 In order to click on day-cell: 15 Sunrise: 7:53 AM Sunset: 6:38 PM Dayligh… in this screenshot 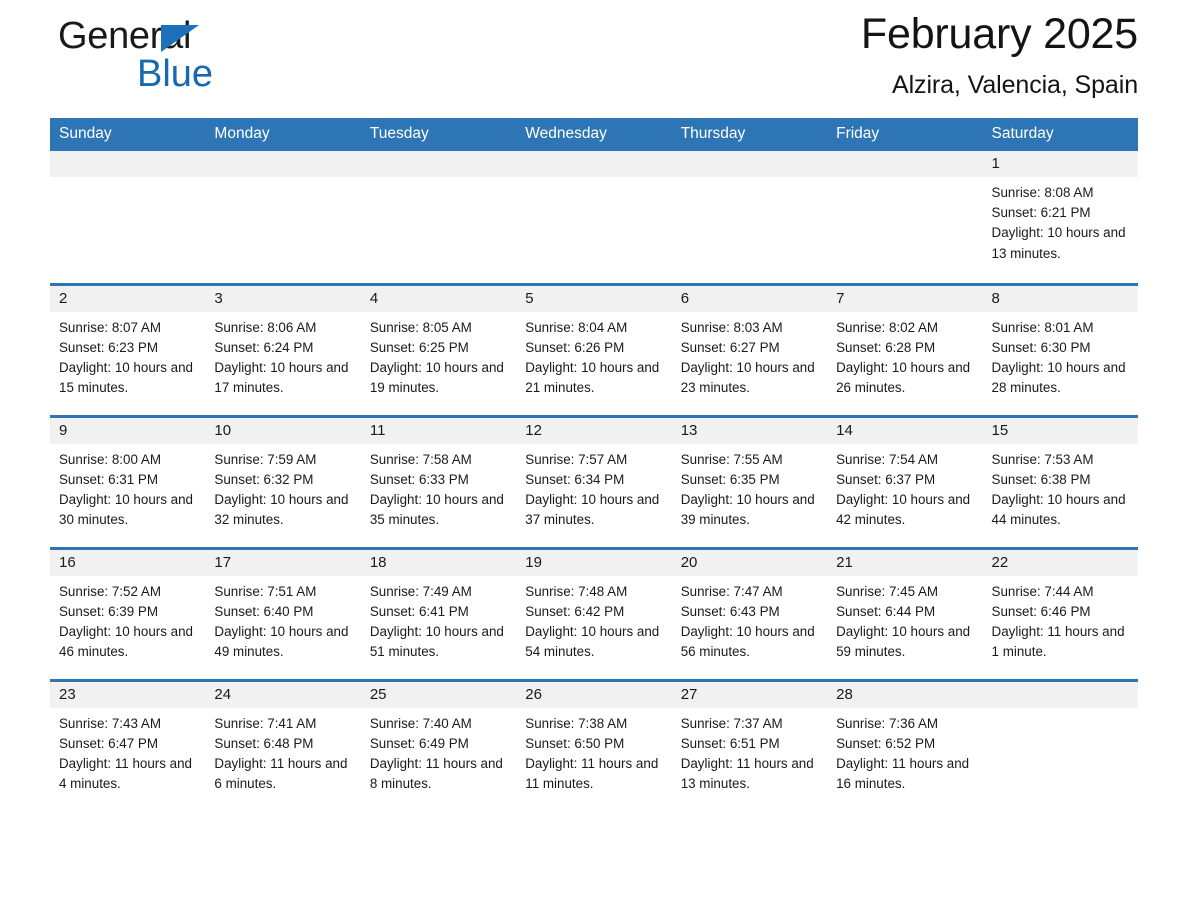, I will do `click(1060, 481)`.